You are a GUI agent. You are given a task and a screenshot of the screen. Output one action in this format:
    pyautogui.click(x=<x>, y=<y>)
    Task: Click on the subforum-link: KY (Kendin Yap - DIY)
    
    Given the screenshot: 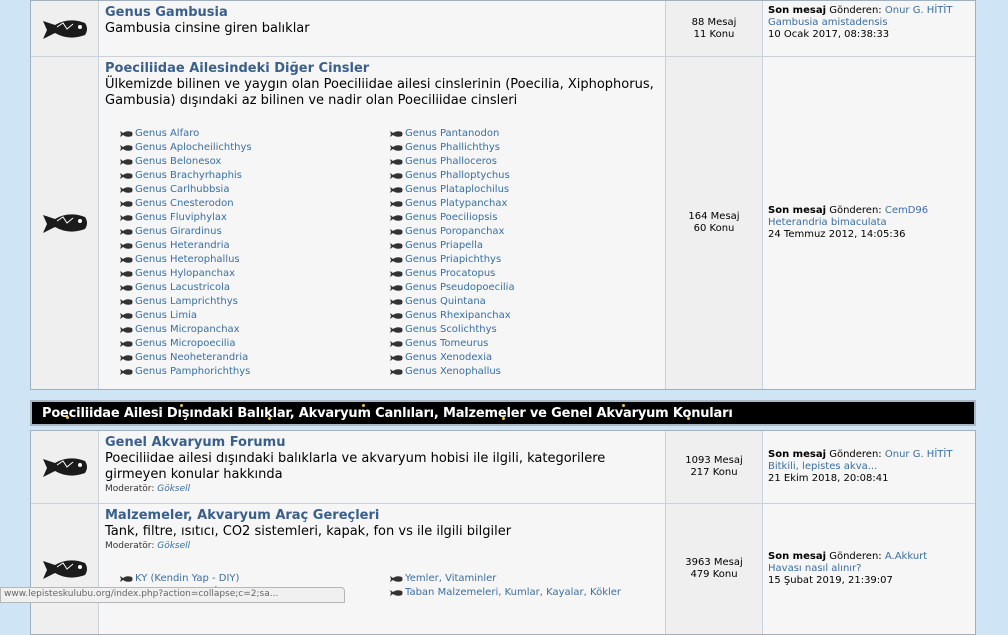 What is the action you would take?
    pyautogui.click(x=254, y=579)
    